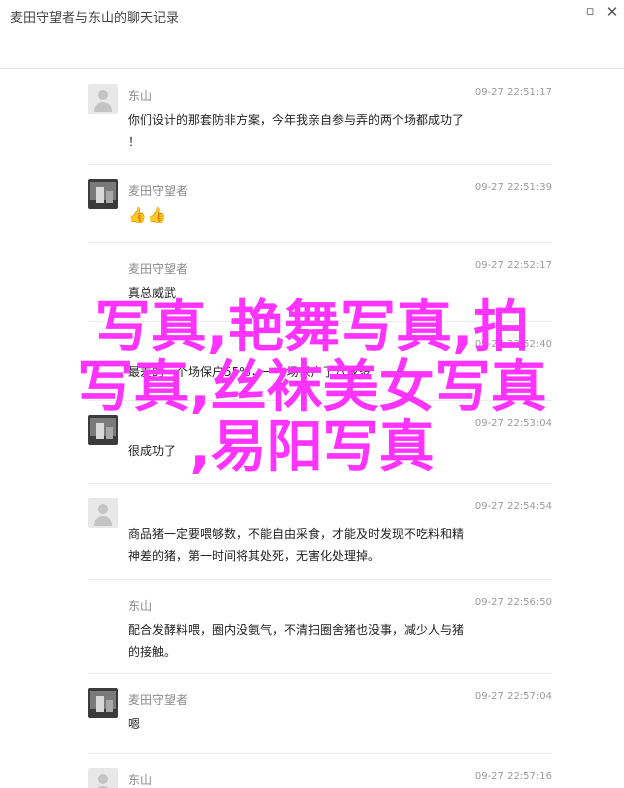  What do you see at coordinates (513, 423) in the screenshot?
I see `message-time: 09-27 22:53:04` at bounding box center [513, 423].